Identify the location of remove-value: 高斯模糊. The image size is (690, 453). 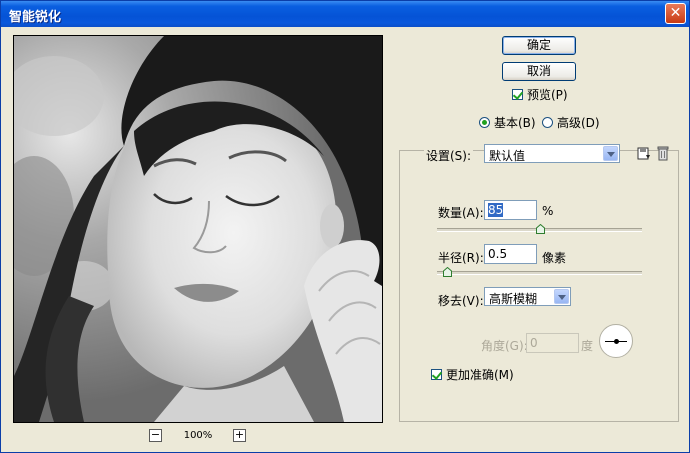
(513, 299).